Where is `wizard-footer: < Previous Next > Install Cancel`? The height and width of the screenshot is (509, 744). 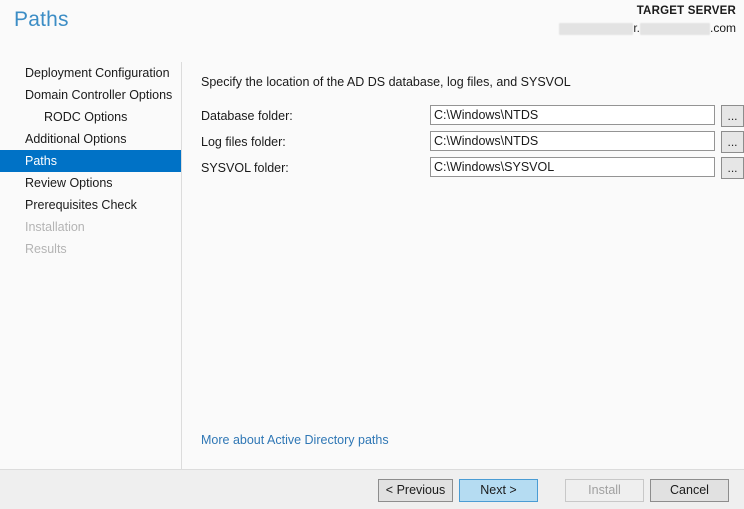 wizard-footer: < Previous Next > Install Cancel is located at coordinates (372, 489).